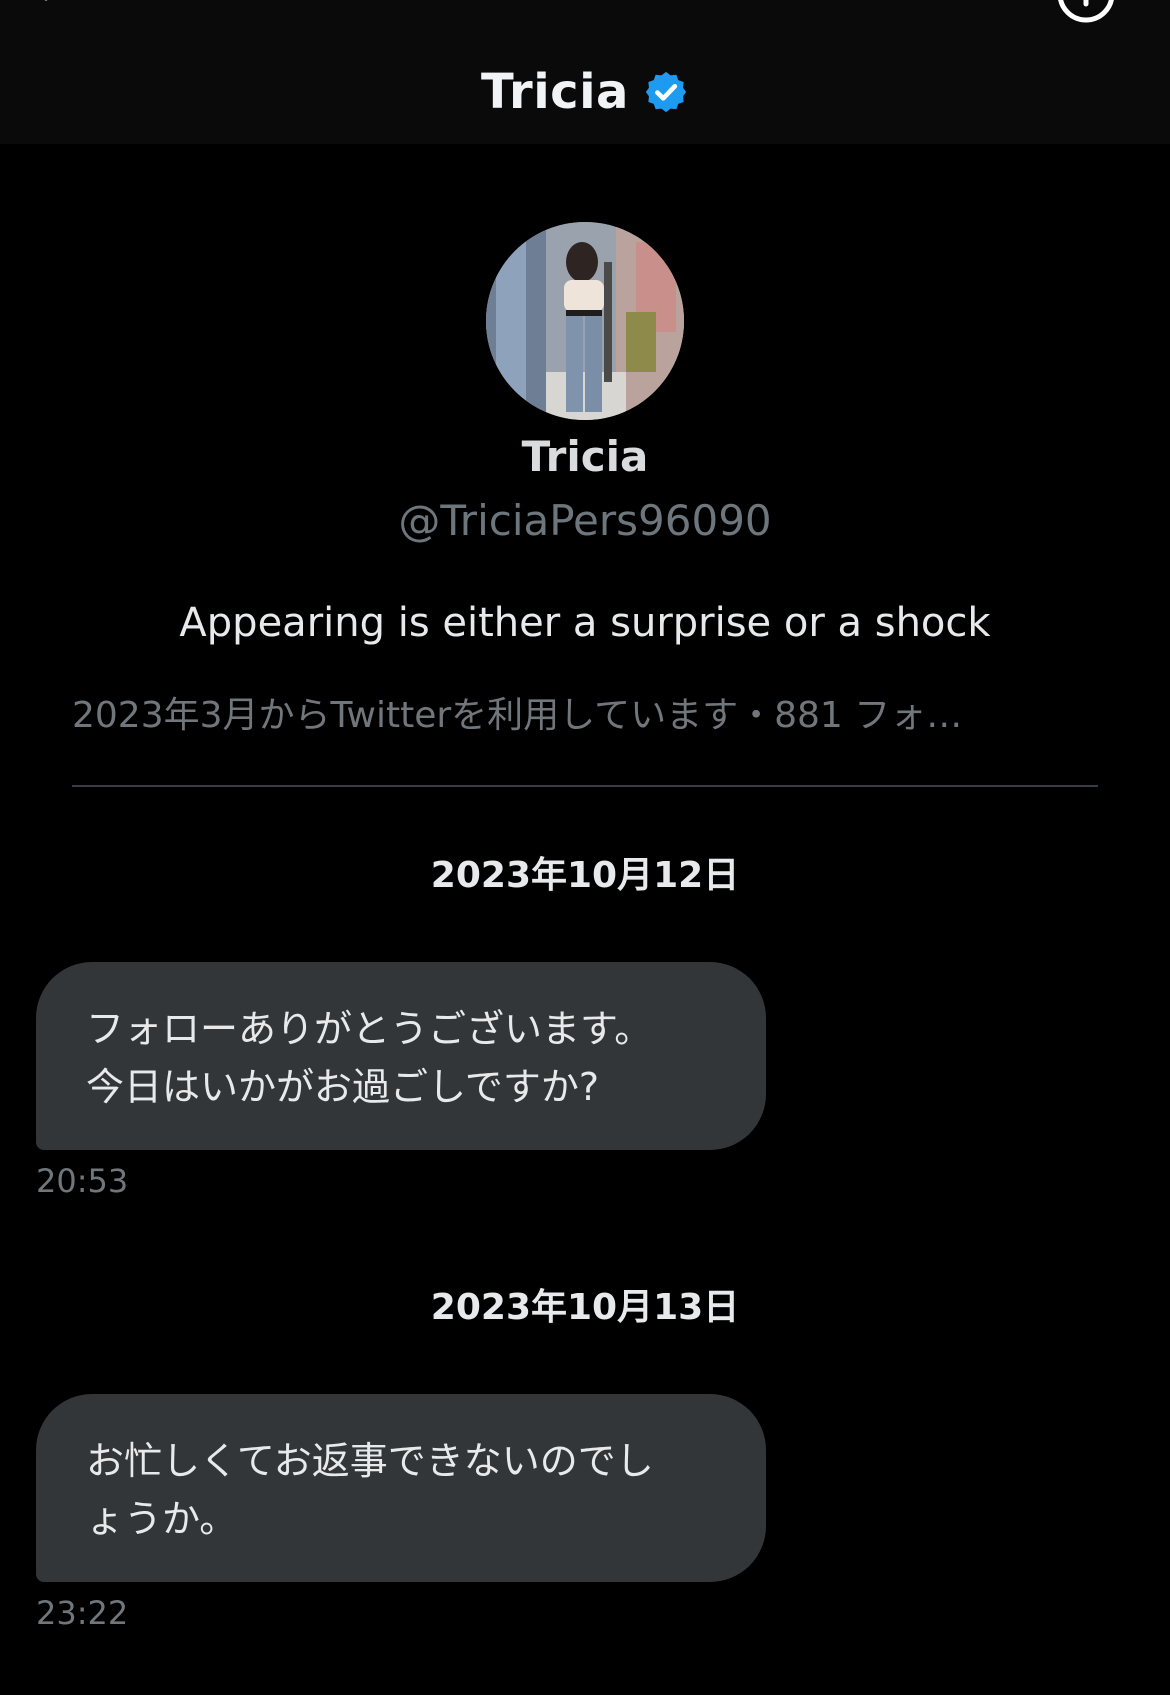 This screenshot has height=1695, width=1170. I want to click on message-text: フォローありがとうございます。 今日はいかがお過ごしですか?, so click(369, 1058).